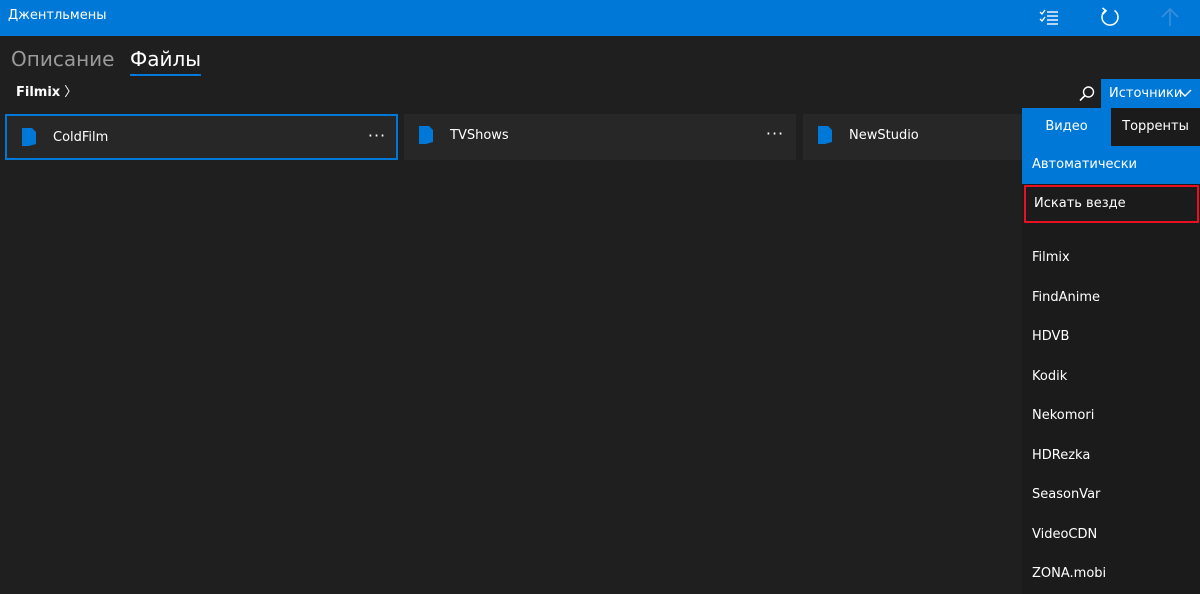 Image resolution: width=1200 pixels, height=594 pixels. I want to click on source-item-label: SeasonVar, so click(1066, 494).